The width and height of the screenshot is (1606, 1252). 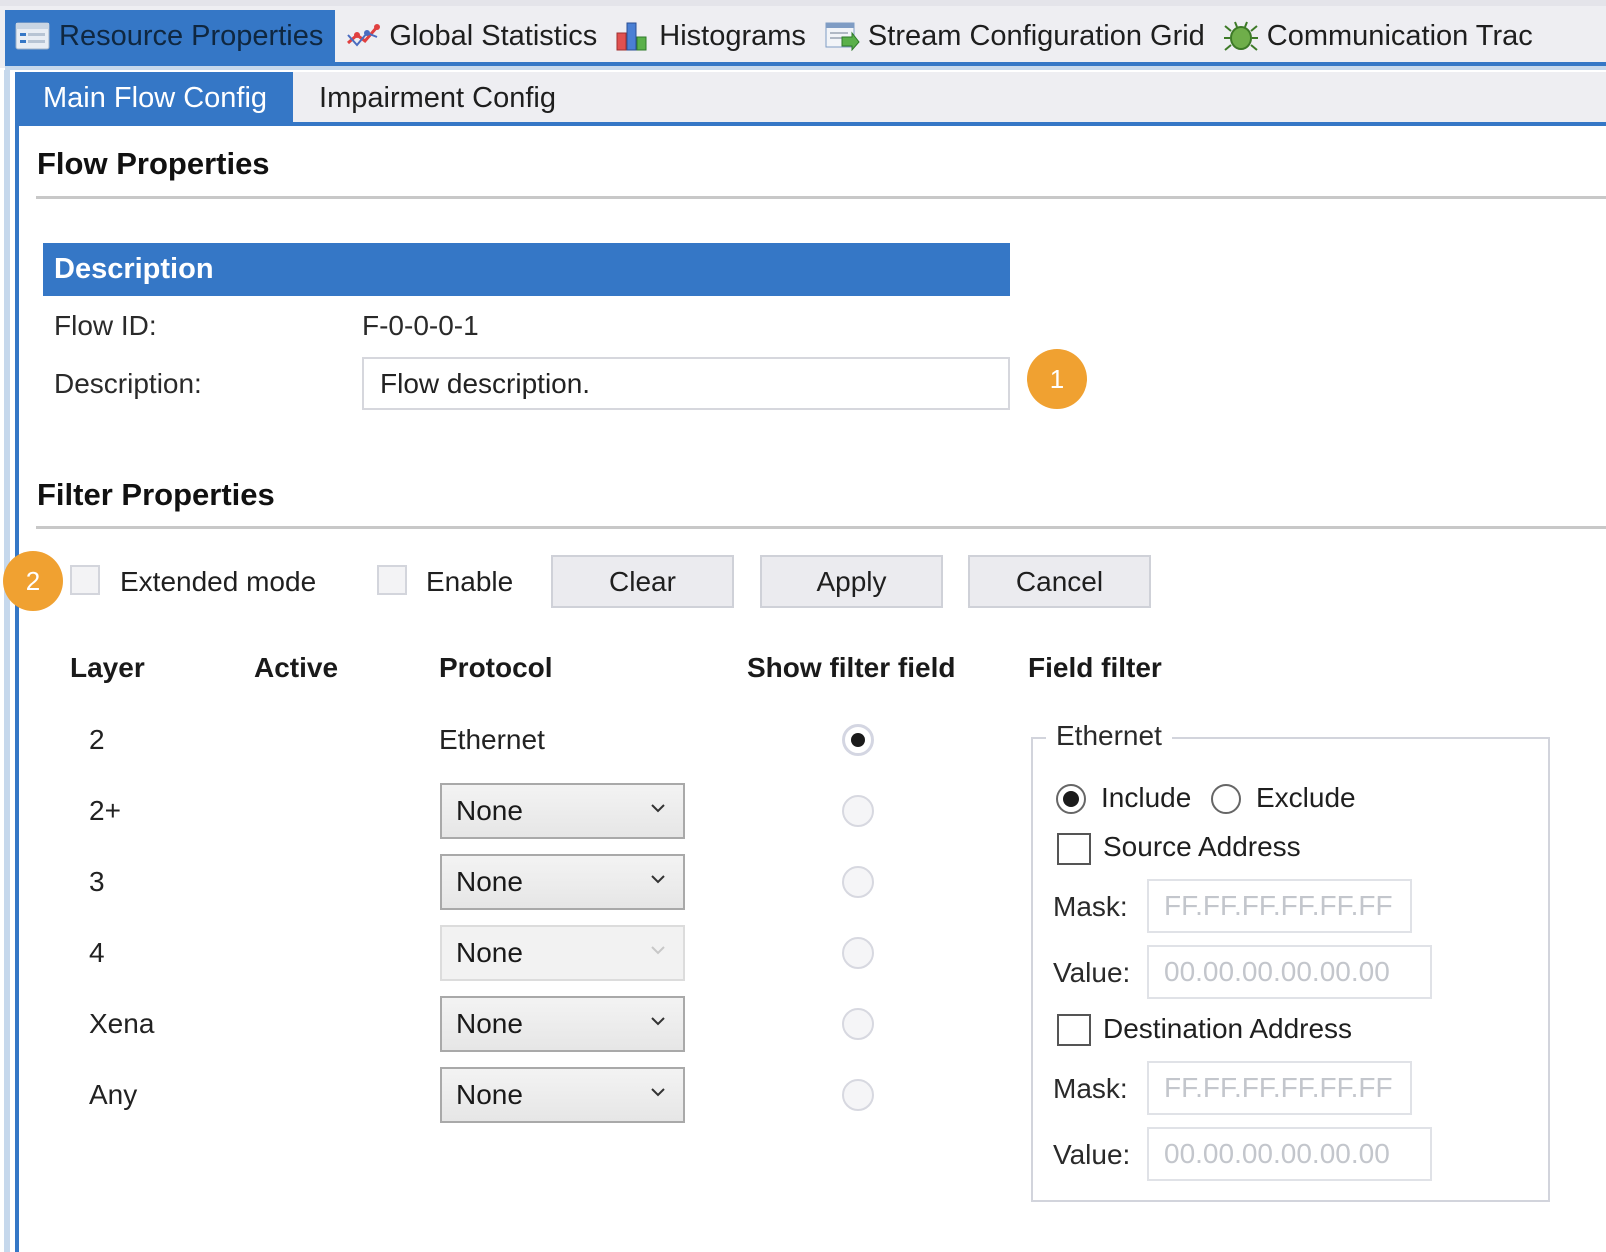 What do you see at coordinates (1092, 972) in the screenshot?
I see `source-value-label: Value:` at bounding box center [1092, 972].